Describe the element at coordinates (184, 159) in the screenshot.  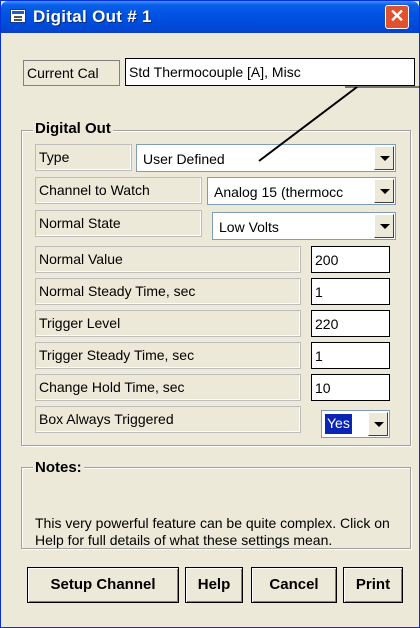
I see `type-value: User Defined` at that location.